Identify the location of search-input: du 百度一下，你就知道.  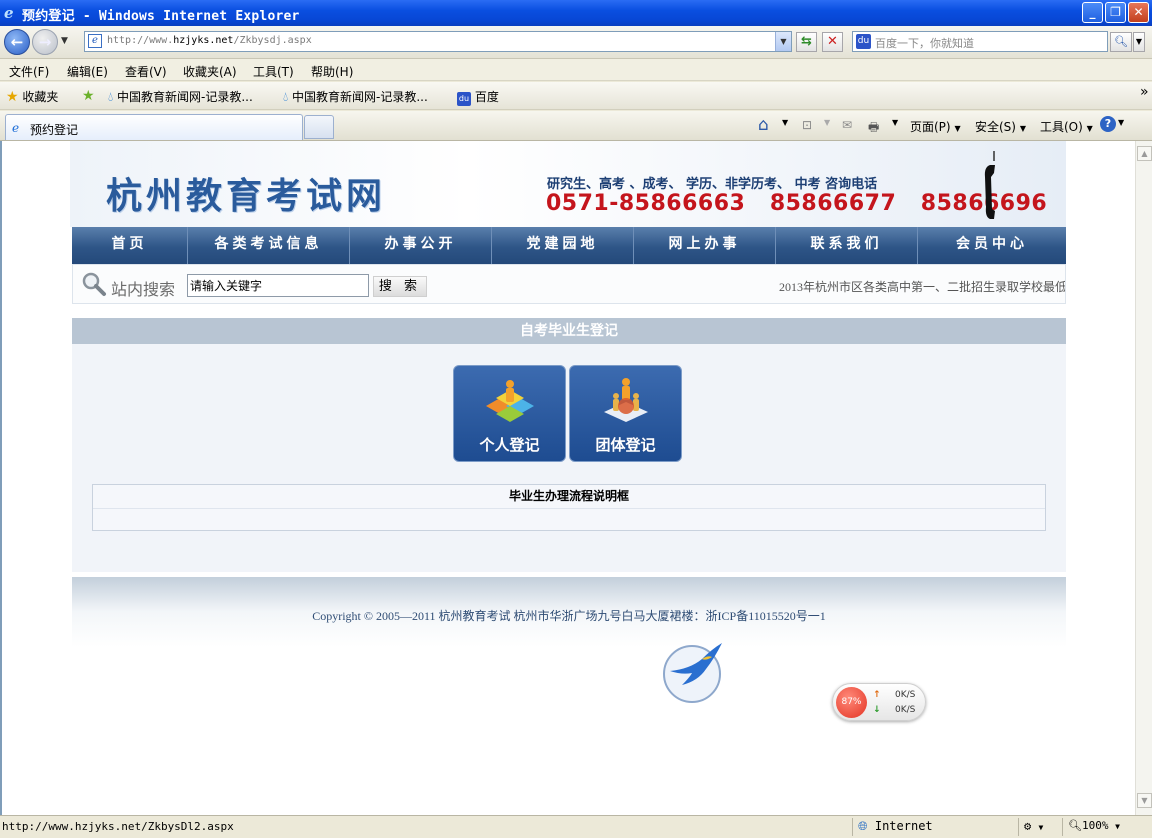
(980, 41).